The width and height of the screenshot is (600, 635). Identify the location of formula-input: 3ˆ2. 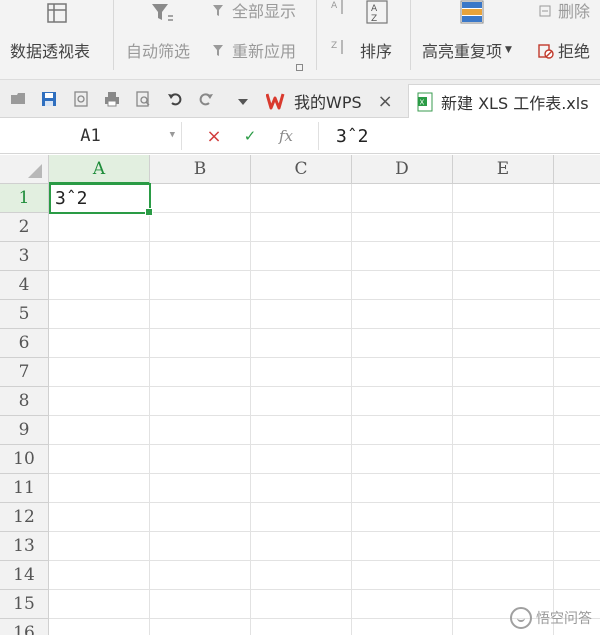
(352, 136).